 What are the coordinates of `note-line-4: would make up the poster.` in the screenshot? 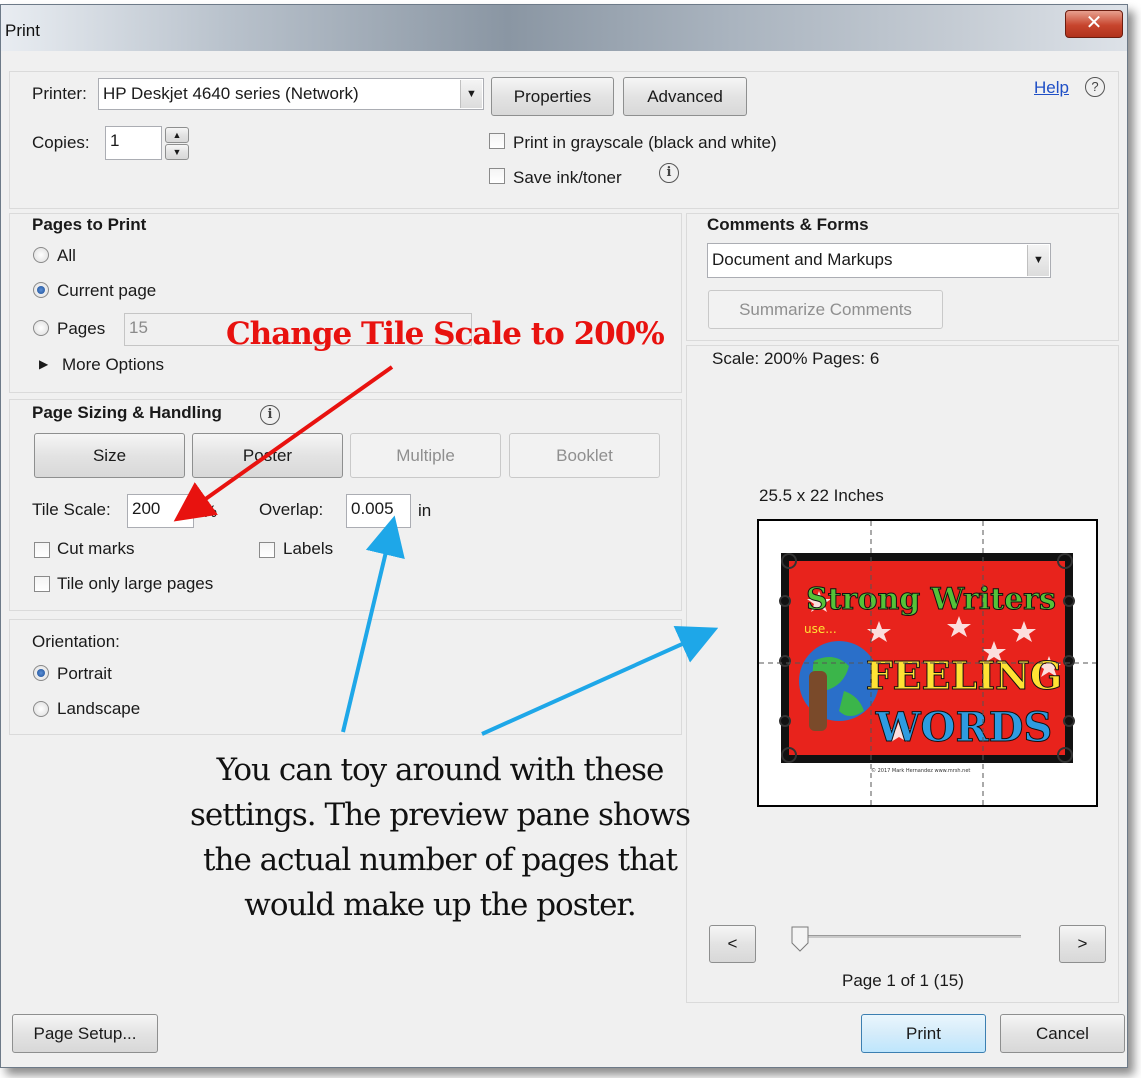 It's located at (440, 905).